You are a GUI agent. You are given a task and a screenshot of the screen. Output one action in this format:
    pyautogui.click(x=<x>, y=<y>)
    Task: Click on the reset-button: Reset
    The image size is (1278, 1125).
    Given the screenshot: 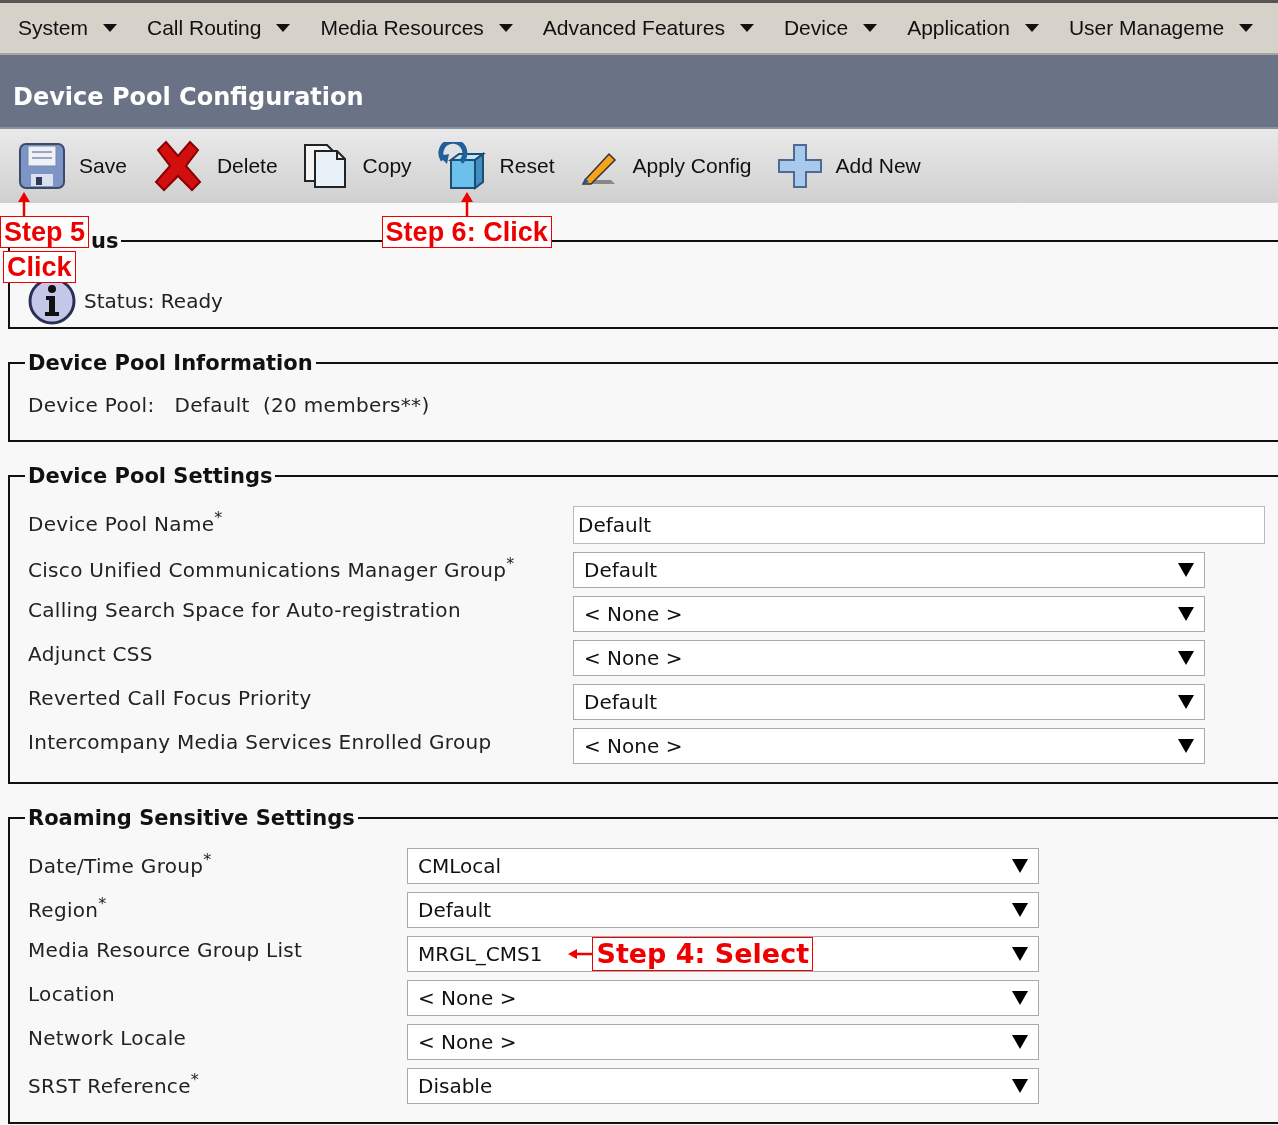 What is the action you would take?
    pyautogui.click(x=495, y=166)
    